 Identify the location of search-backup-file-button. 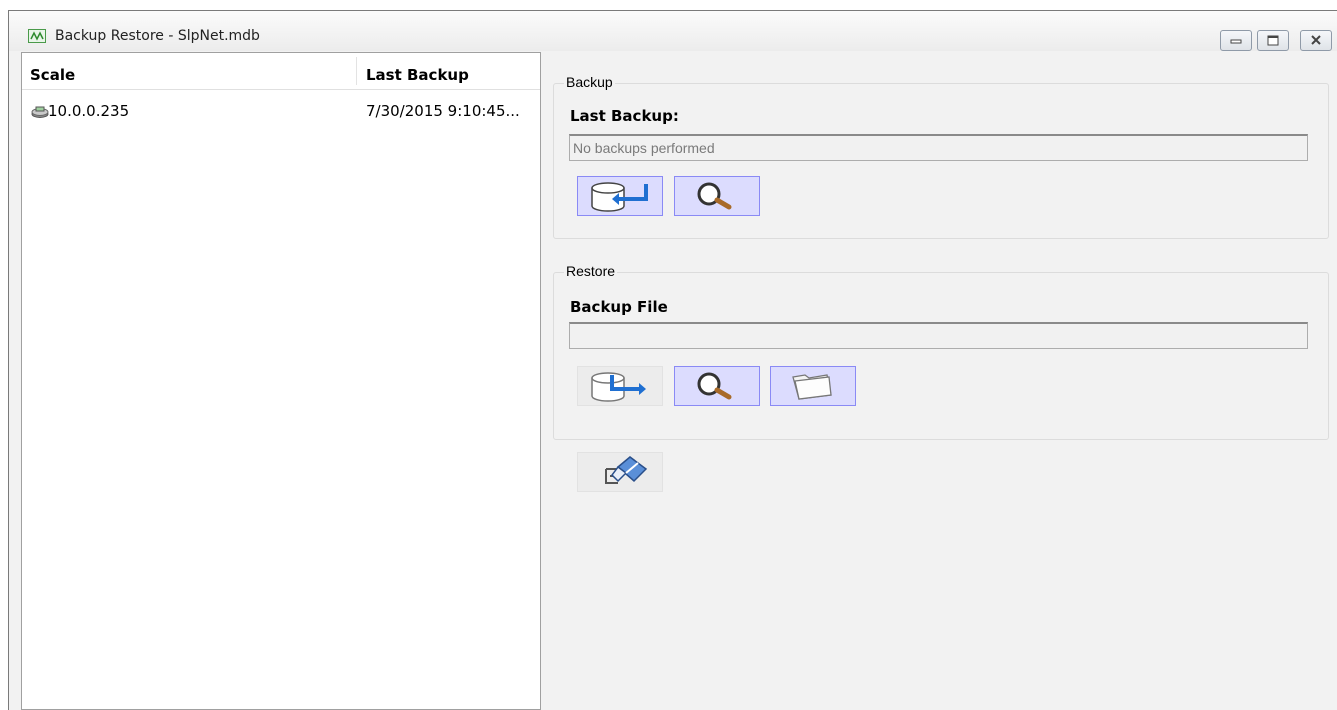
(717, 386).